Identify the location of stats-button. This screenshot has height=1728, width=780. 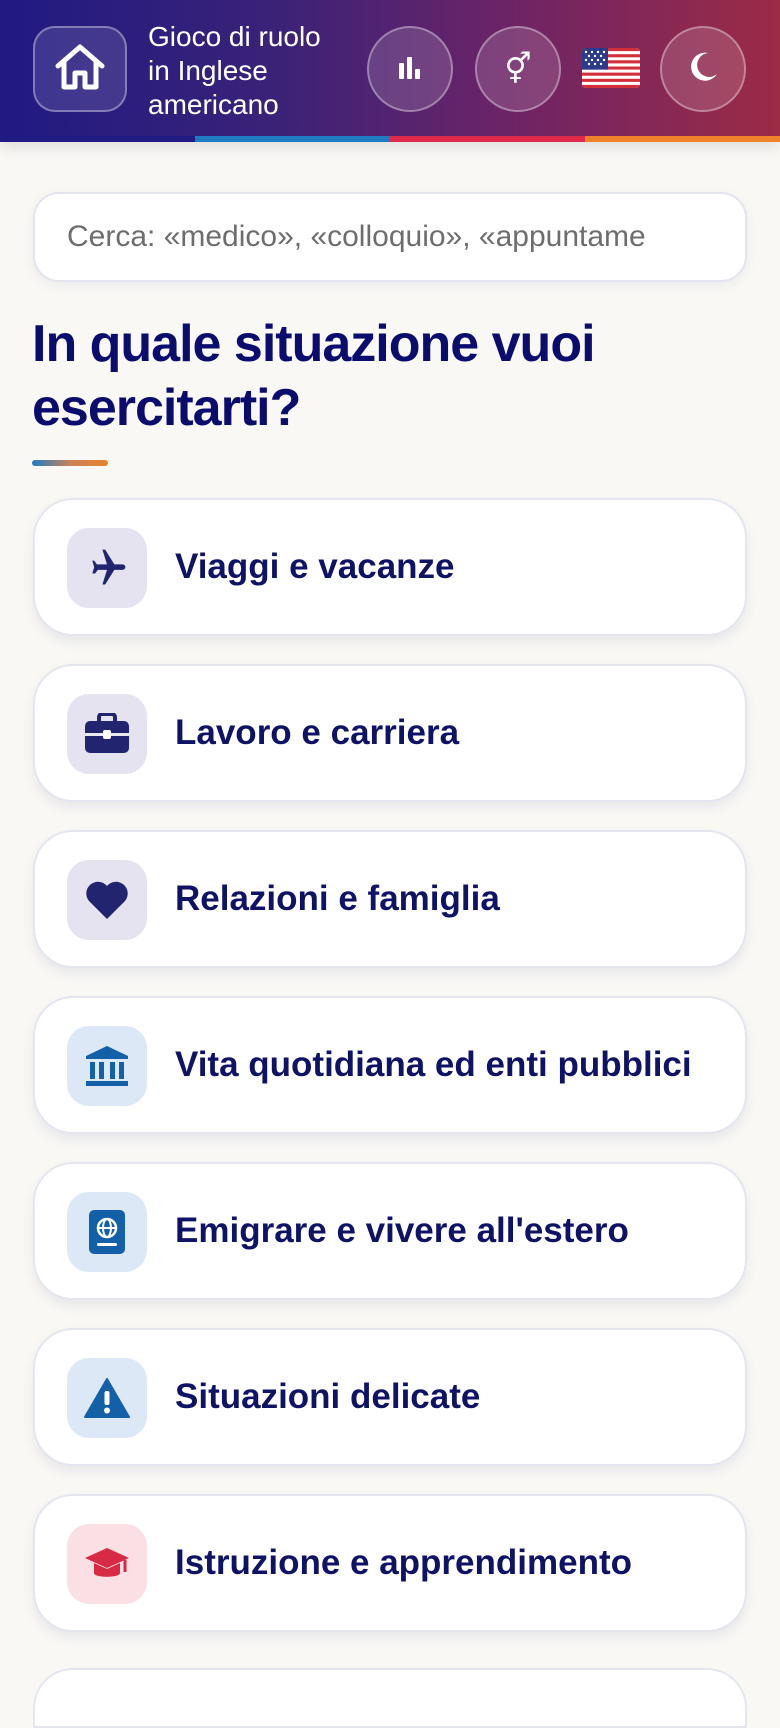
(410, 69).